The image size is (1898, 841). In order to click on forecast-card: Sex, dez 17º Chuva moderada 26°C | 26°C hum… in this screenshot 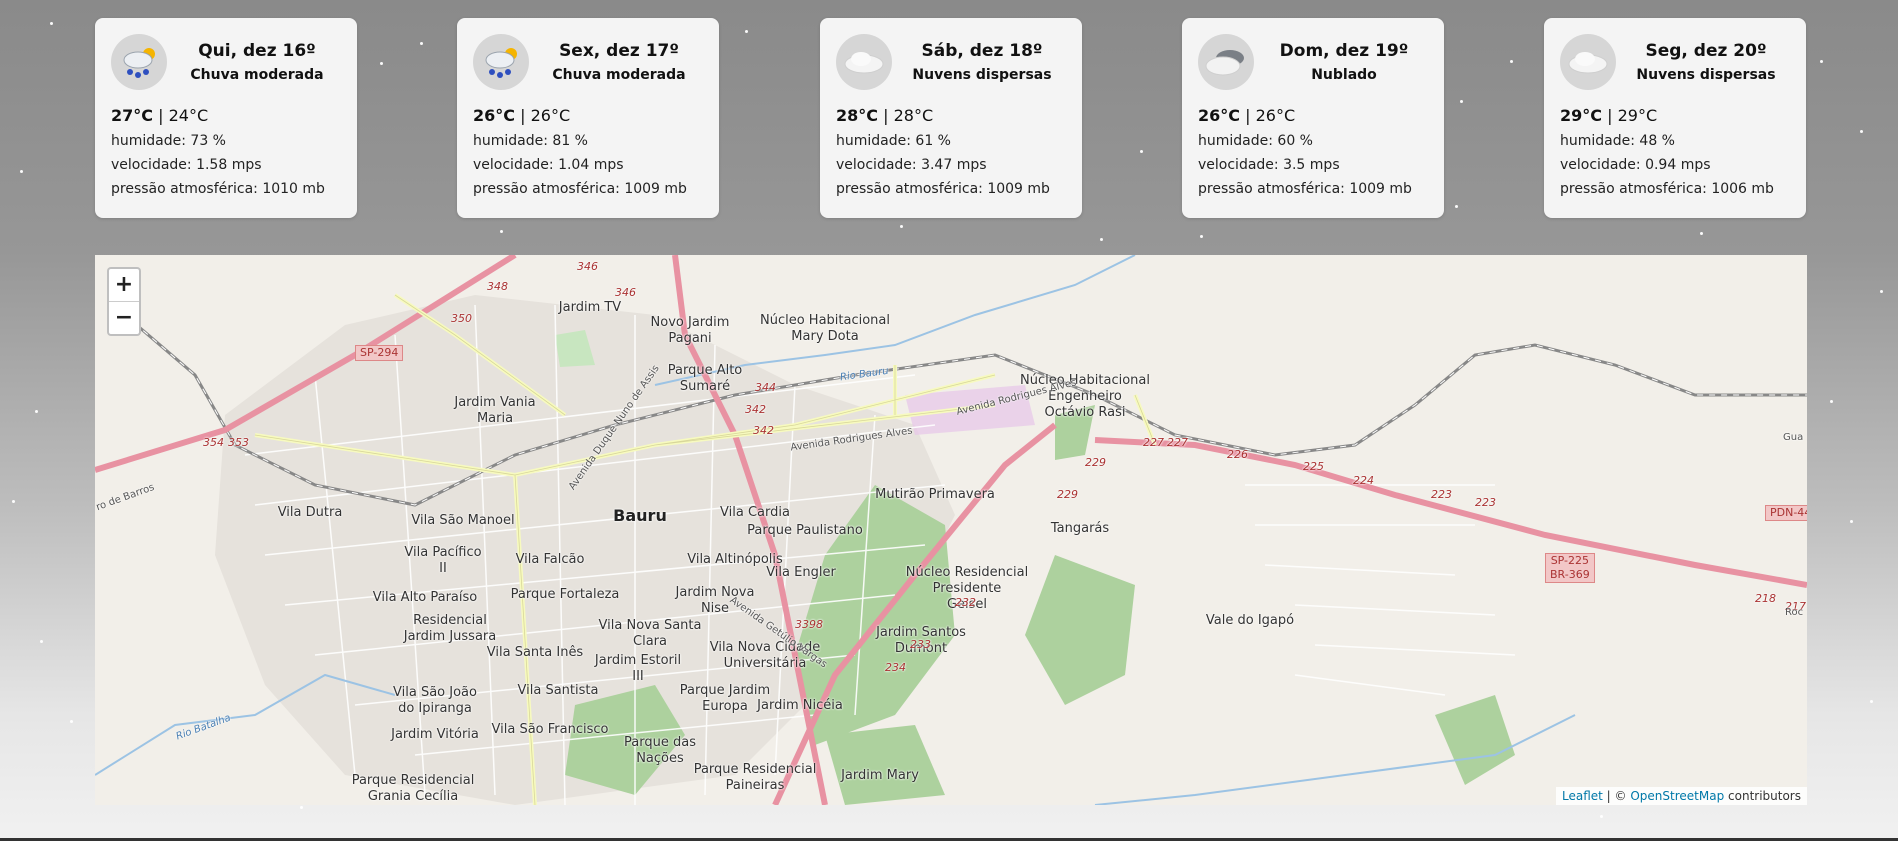, I will do `click(588, 118)`.